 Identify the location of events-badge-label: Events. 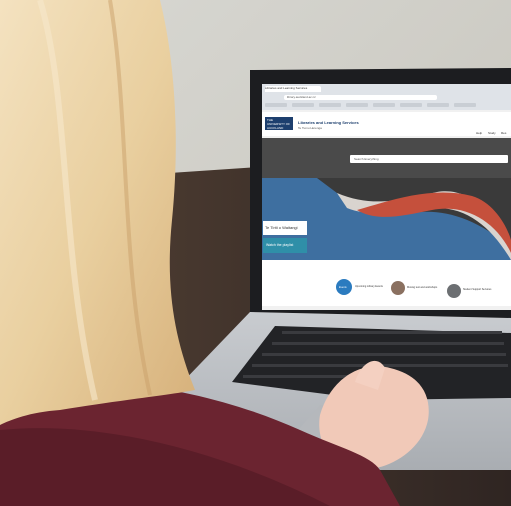
(343, 287).